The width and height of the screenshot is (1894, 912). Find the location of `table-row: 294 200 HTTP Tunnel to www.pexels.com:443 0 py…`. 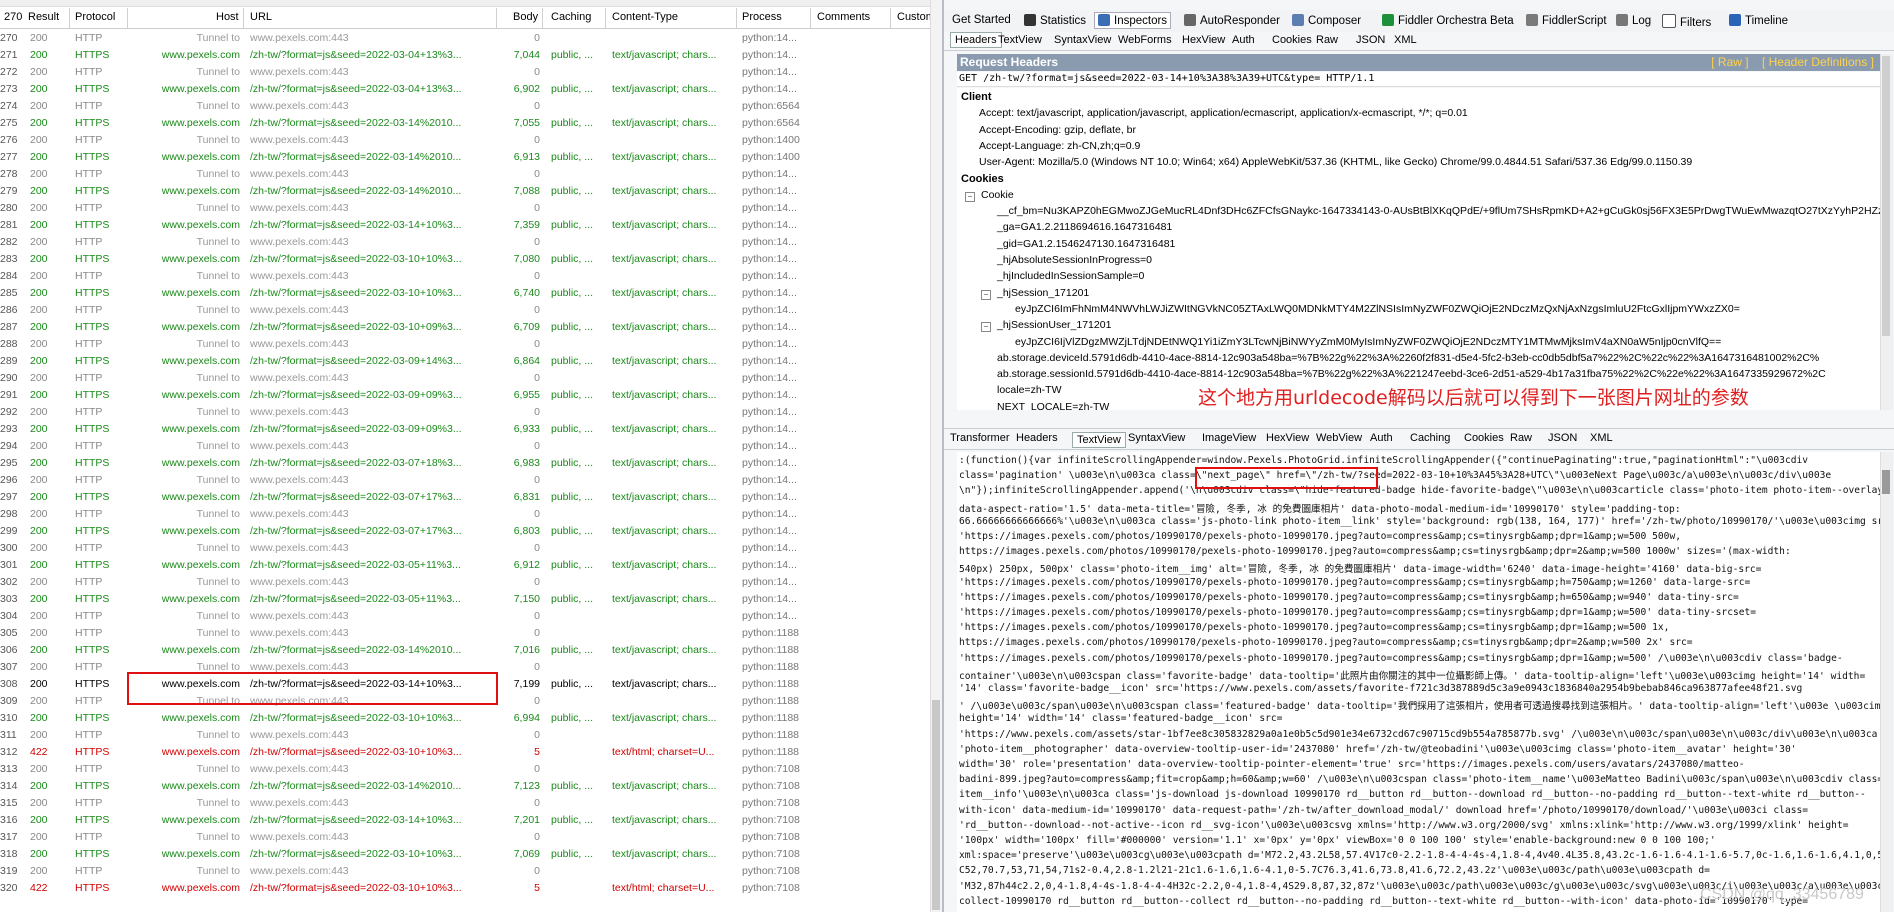

table-row: 294 200 HTTP Tunnel to www.pexels.com:443 0 py… is located at coordinates (465, 446).